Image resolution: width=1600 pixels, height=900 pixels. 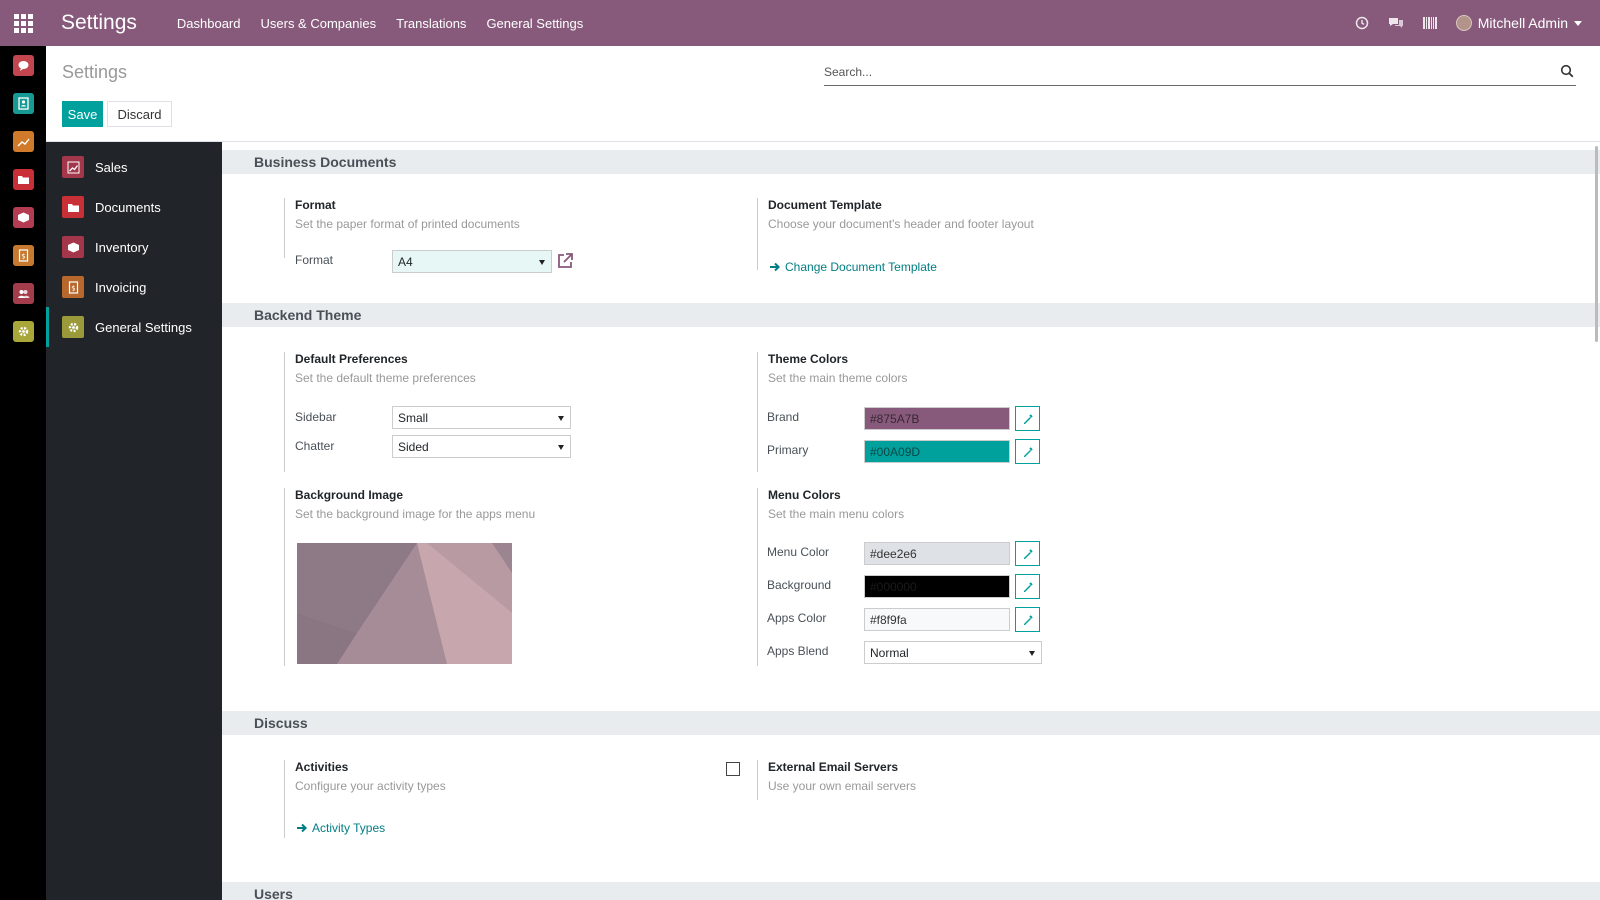 What do you see at coordinates (23, 473) in the screenshot?
I see `apps-sidebar: $` at bounding box center [23, 473].